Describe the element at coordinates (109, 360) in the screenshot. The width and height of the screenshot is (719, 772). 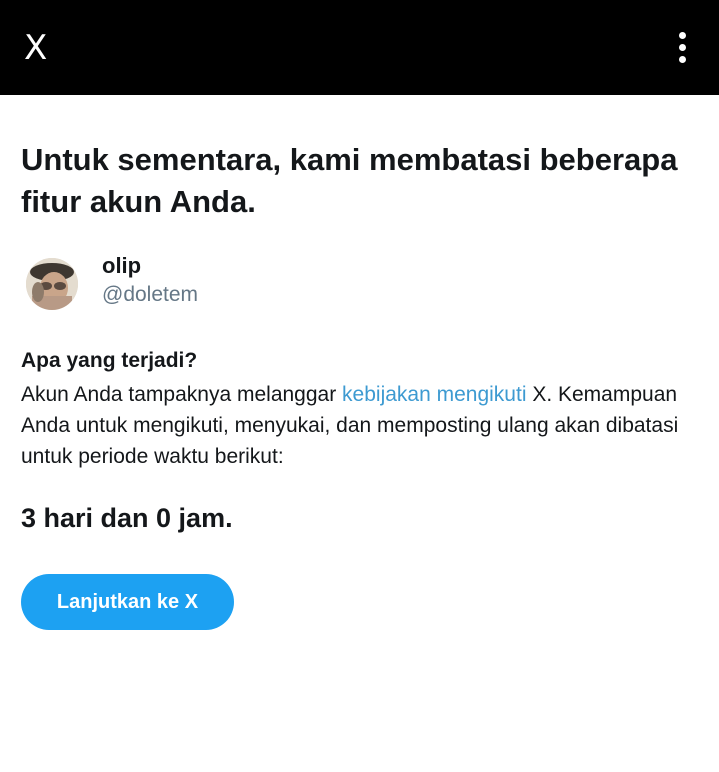
I see `section-heading: Apa yang terjadi?` at that location.